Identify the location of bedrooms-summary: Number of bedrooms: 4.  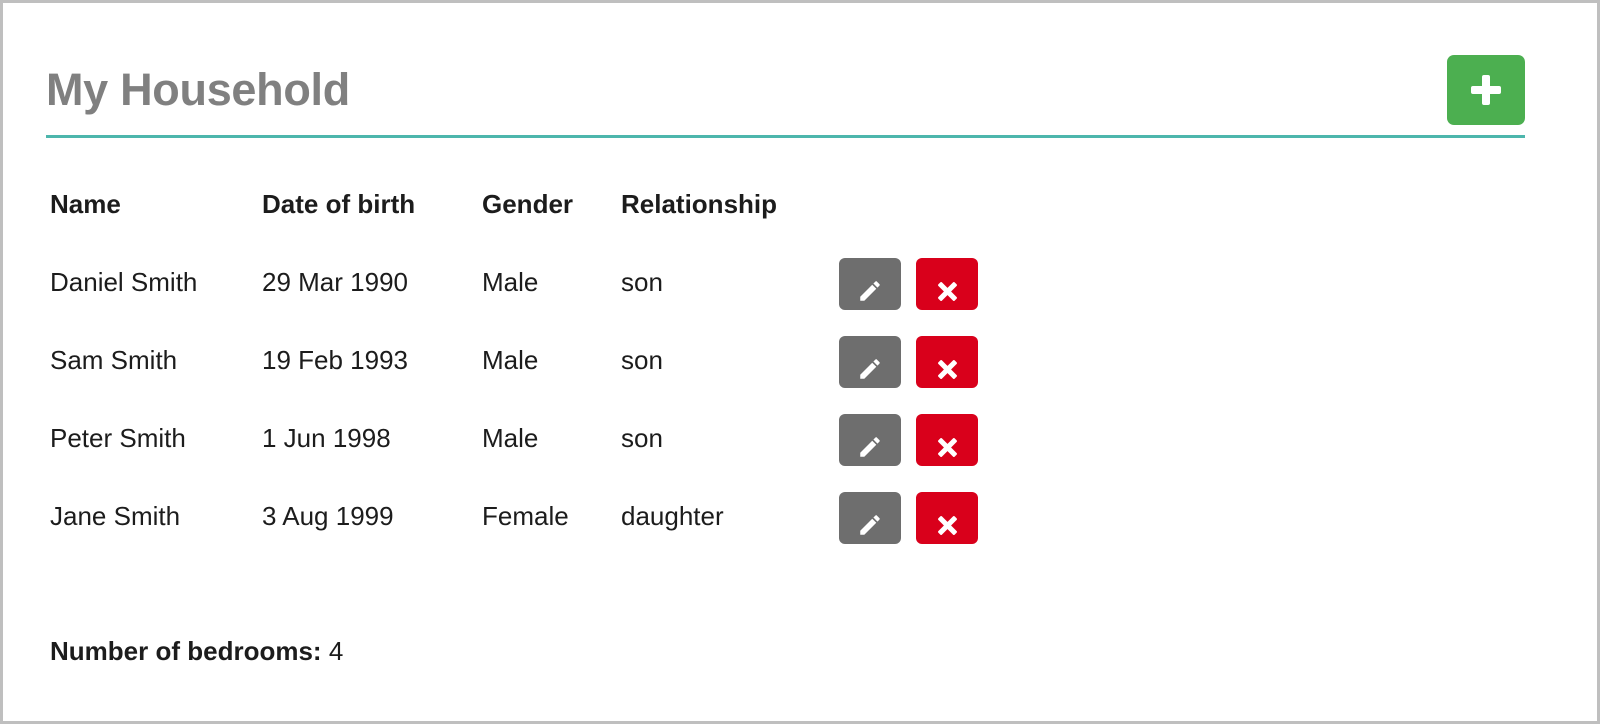
(196, 651).